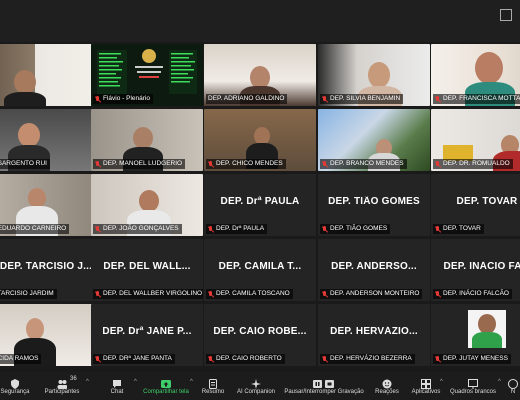 This screenshot has width=520, height=400. I want to click on participant-tile: . SARGENTO RUI, so click(51, 140).